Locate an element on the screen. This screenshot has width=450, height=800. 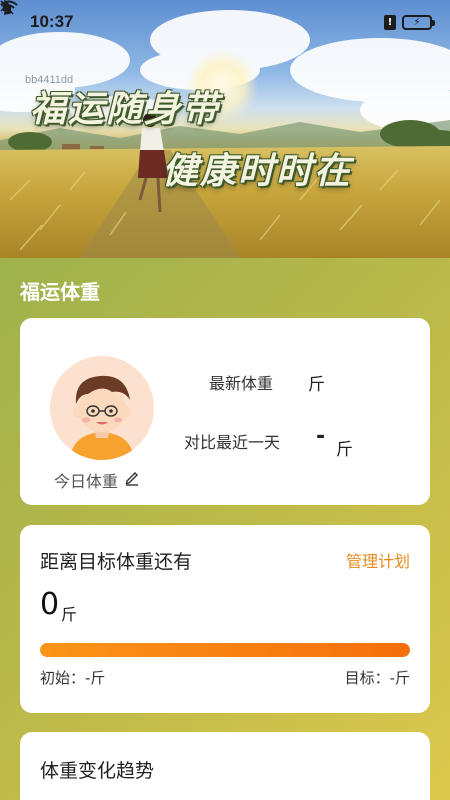
manage-plan-link: 管理计划 is located at coordinates (378, 560).